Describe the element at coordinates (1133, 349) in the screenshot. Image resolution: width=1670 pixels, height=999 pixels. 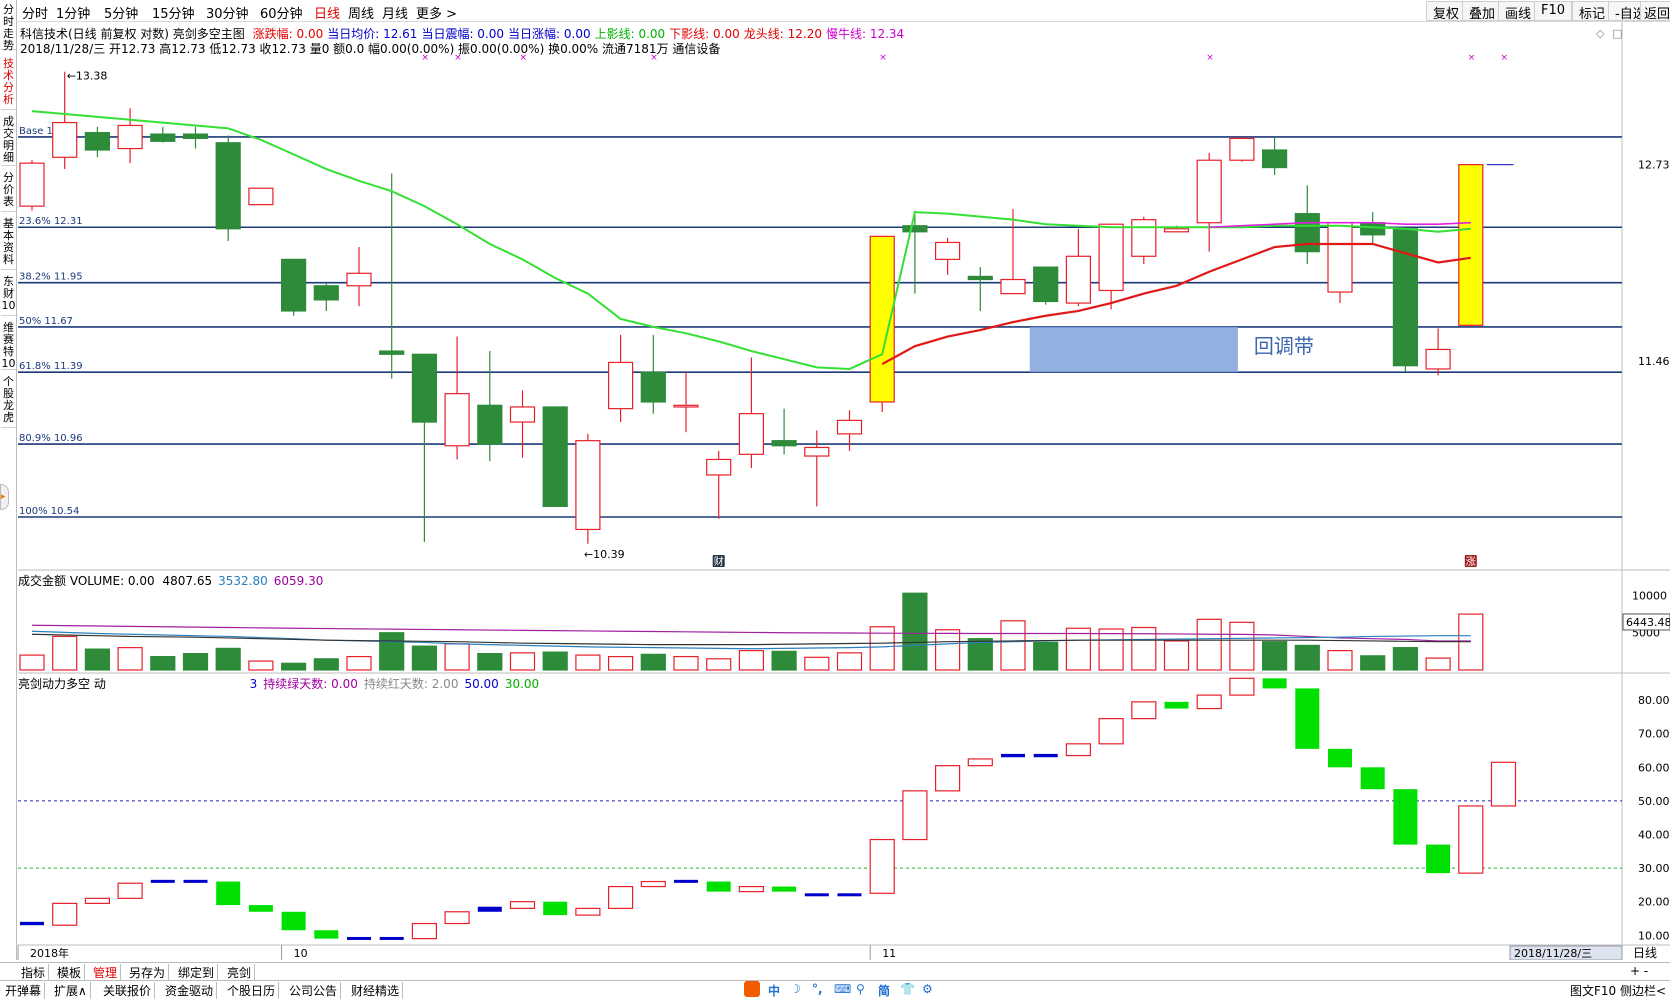
I see `pullback-band` at that location.